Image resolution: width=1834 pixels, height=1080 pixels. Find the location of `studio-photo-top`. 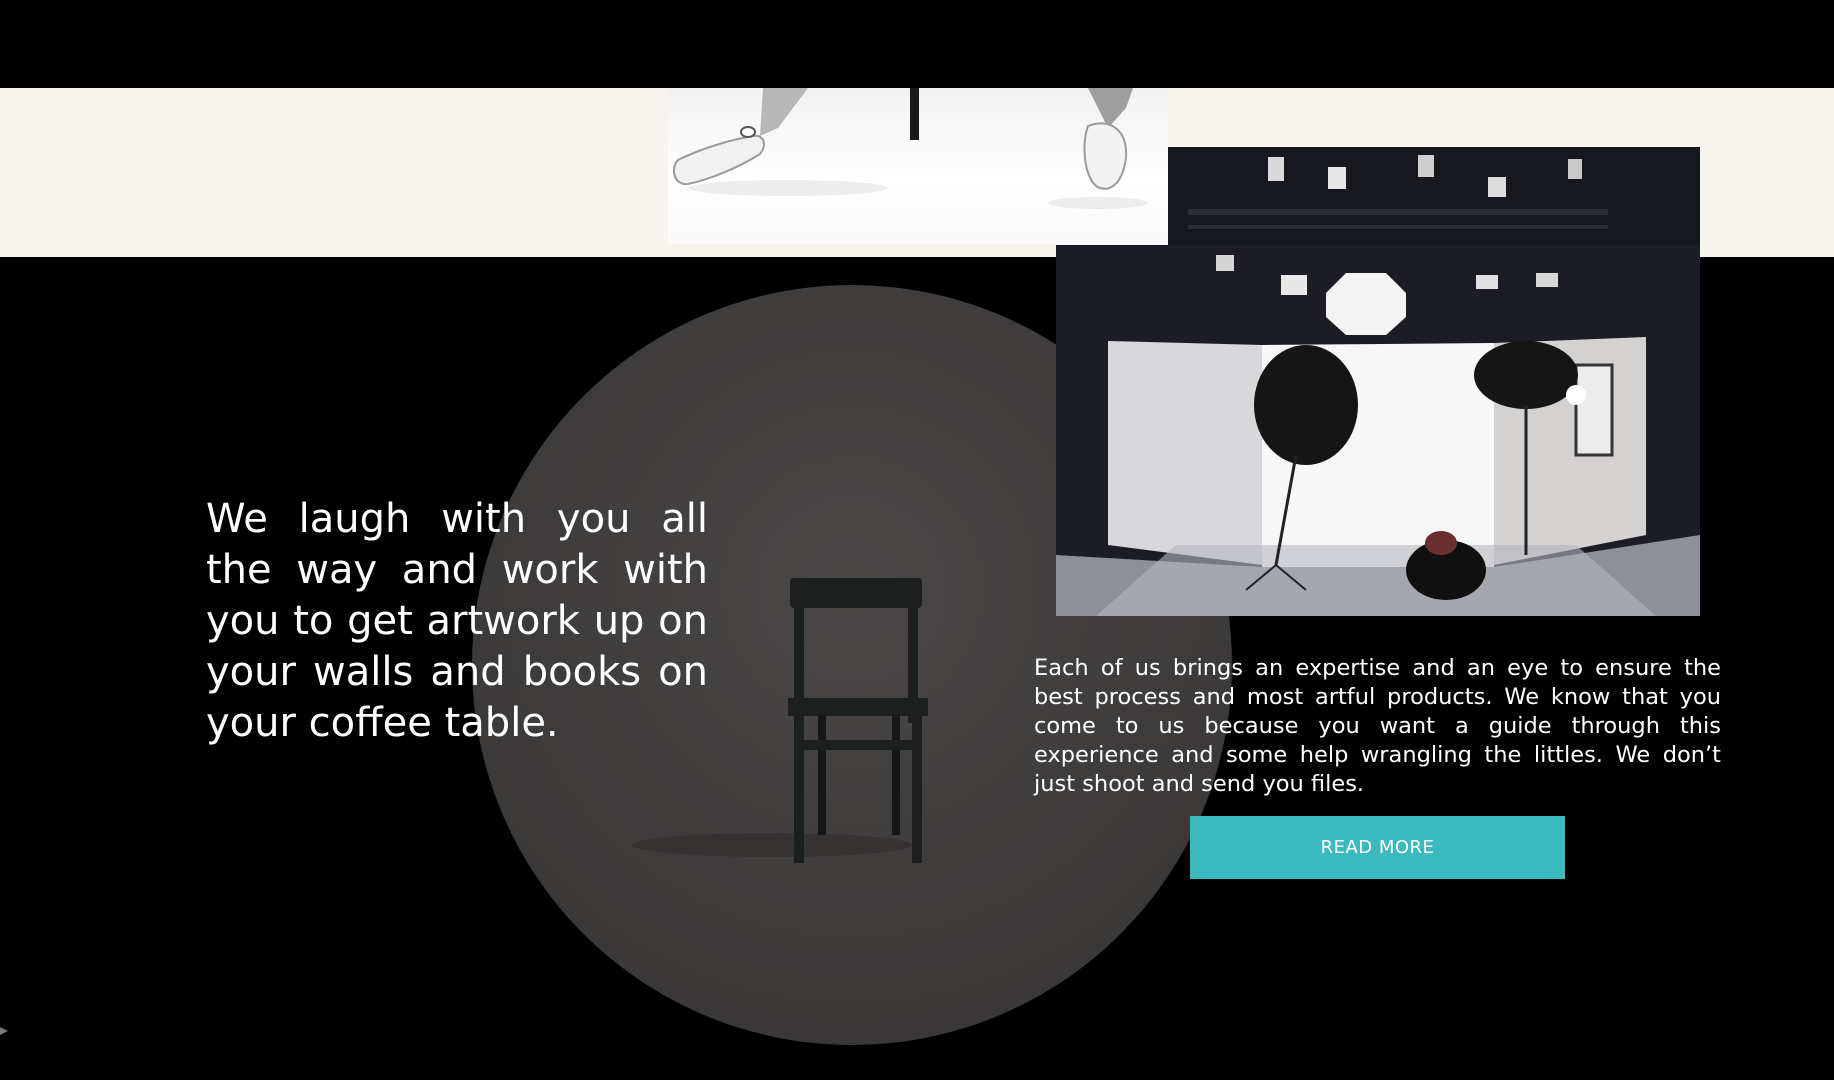

studio-photo-top is located at coordinates (1434, 197).